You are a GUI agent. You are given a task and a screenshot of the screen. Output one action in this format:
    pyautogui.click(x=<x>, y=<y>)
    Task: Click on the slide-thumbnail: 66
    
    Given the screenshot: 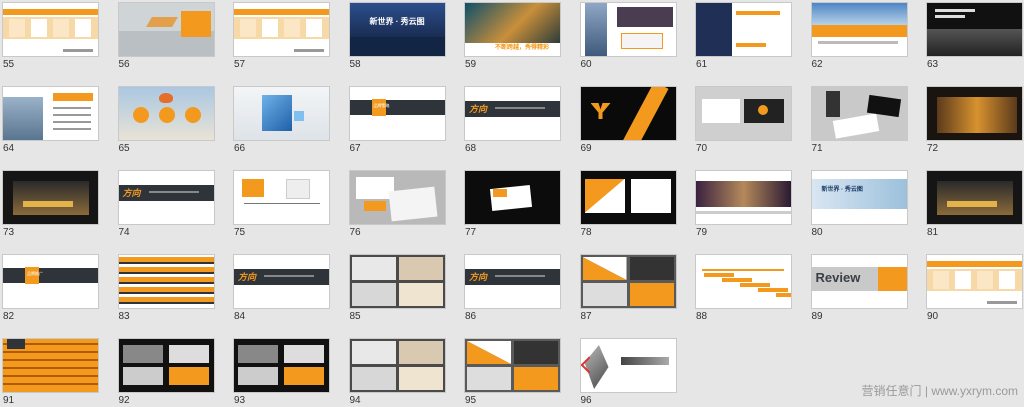 What is the action you would take?
    pyautogui.click(x=281, y=120)
    